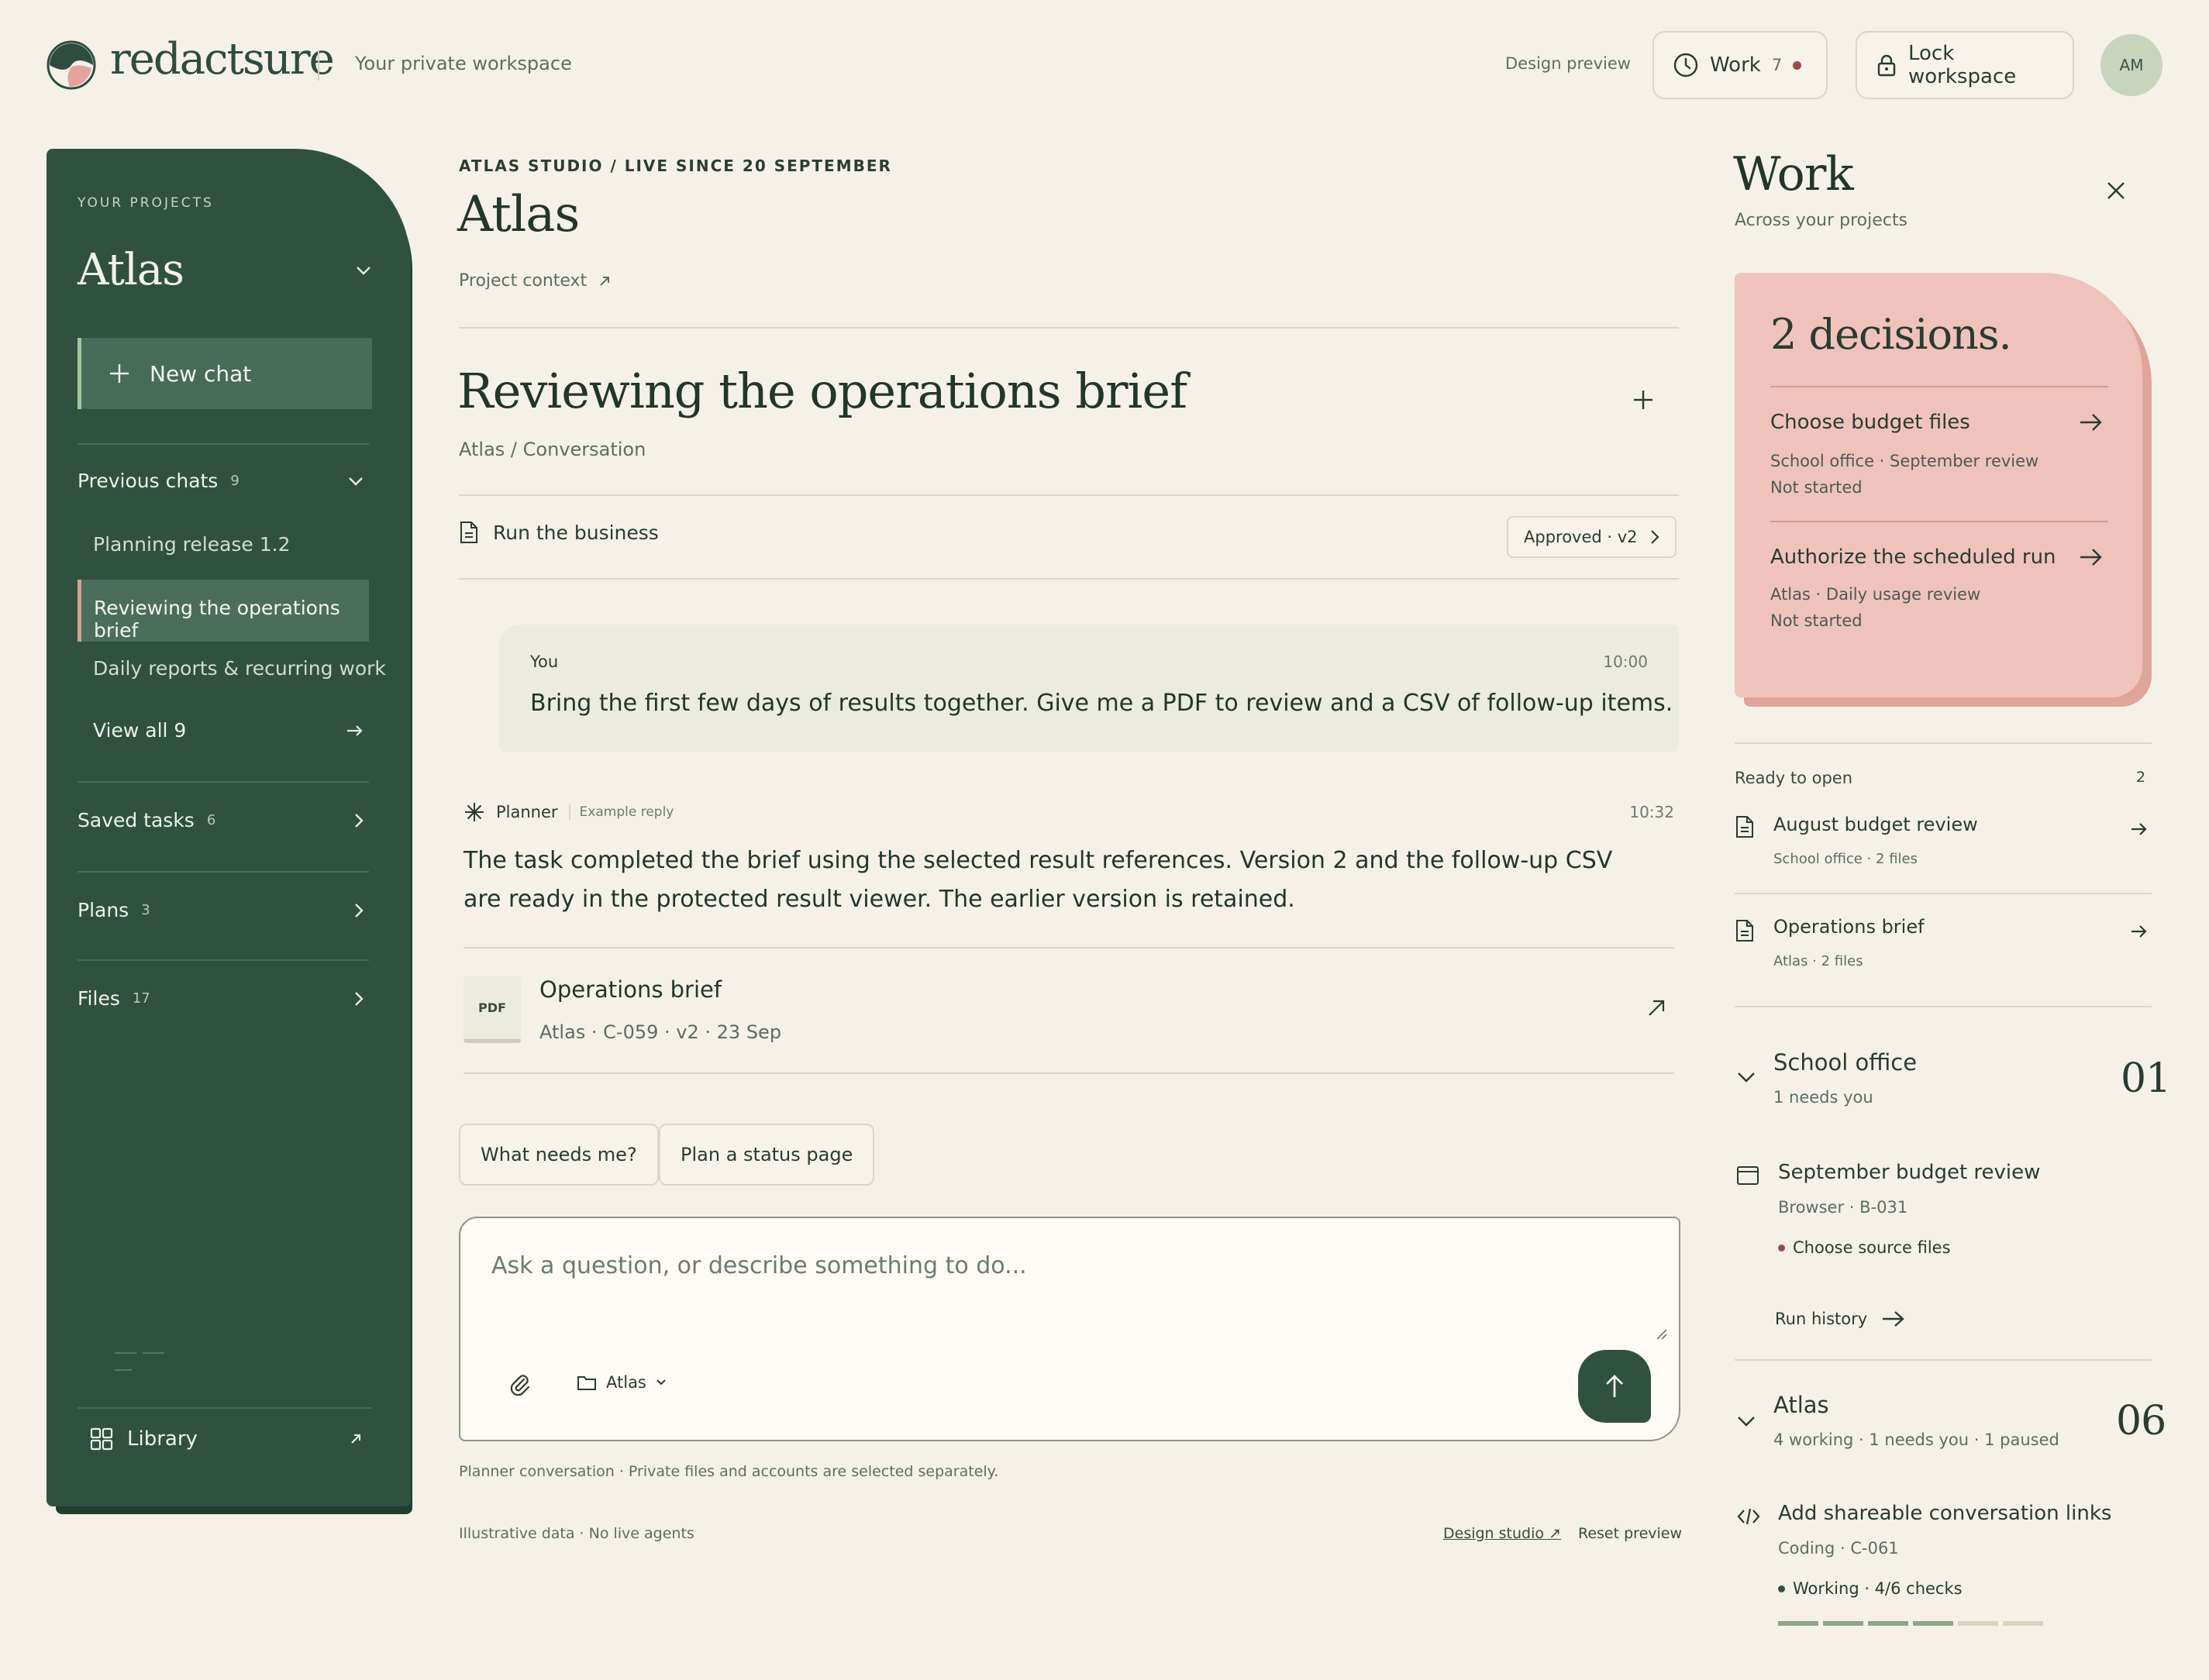 Image resolution: width=2209 pixels, height=1680 pixels. What do you see at coordinates (224, 999) in the screenshot?
I see `sidebar-item-files: Files 17` at bounding box center [224, 999].